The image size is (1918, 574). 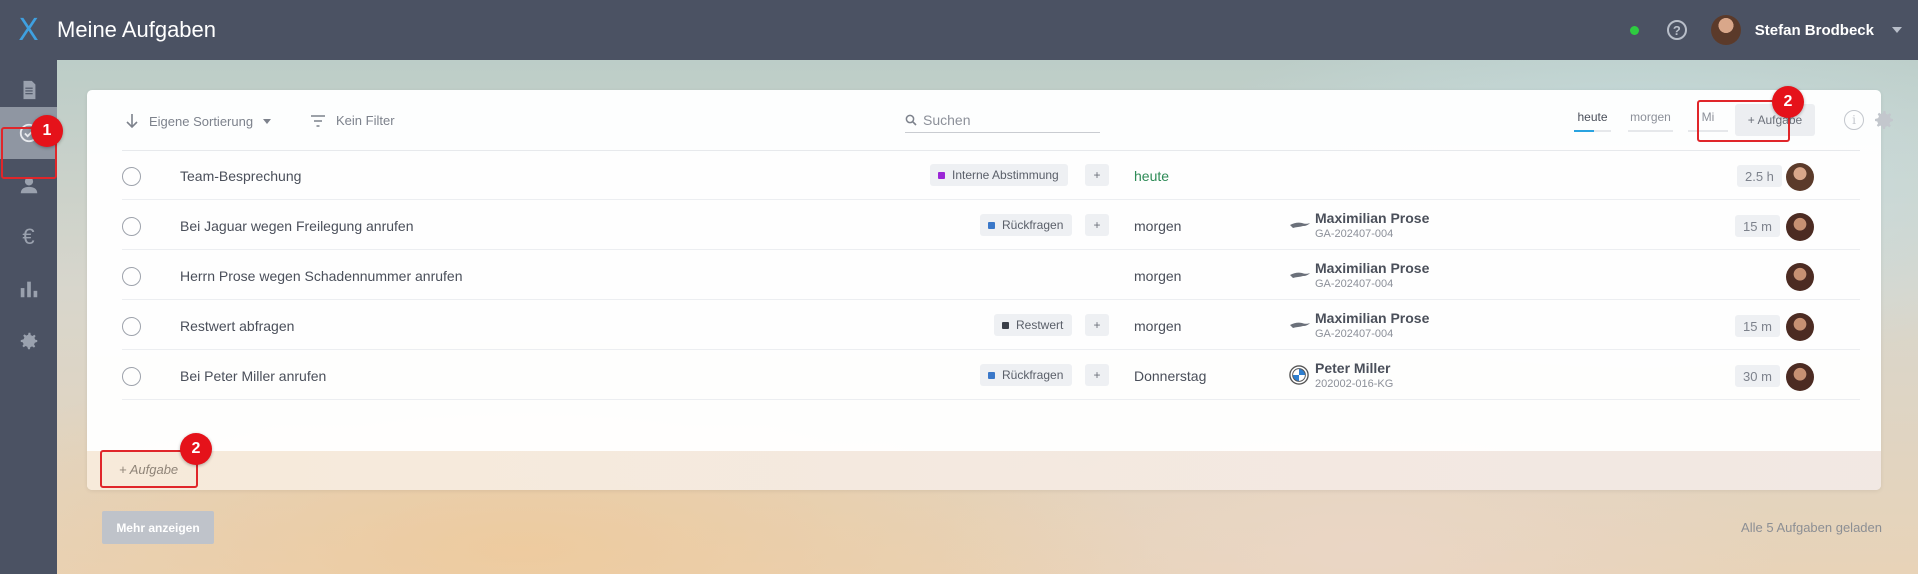 What do you see at coordinates (201, 121) in the screenshot?
I see `sort-label: Eigene Sortierung` at bounding box center [201, 121].